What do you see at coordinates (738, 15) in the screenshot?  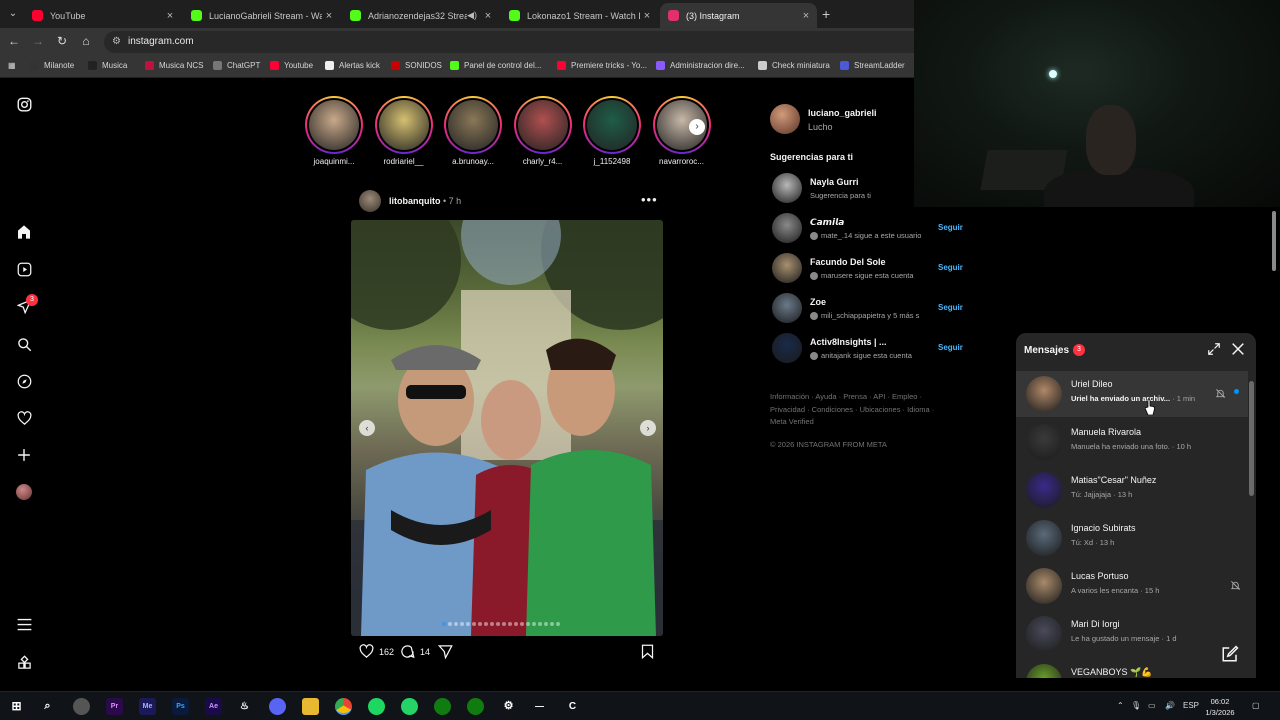 I see `browser-tab: (3) Instagram ×` at bounding box center [738, 15].